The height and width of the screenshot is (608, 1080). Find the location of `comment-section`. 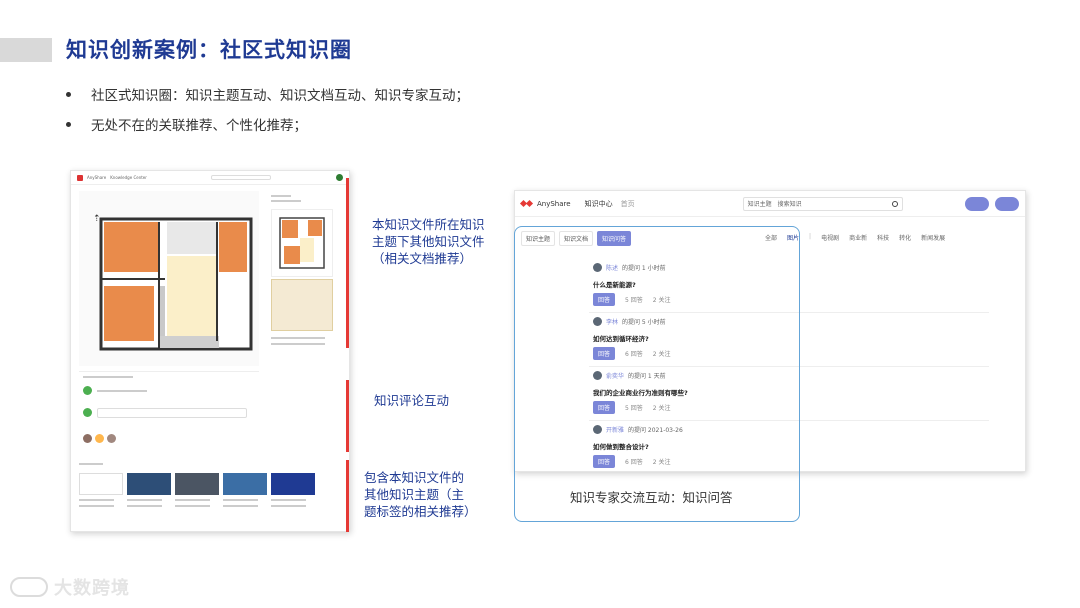

comment-section is located at coordinates (169, 412).